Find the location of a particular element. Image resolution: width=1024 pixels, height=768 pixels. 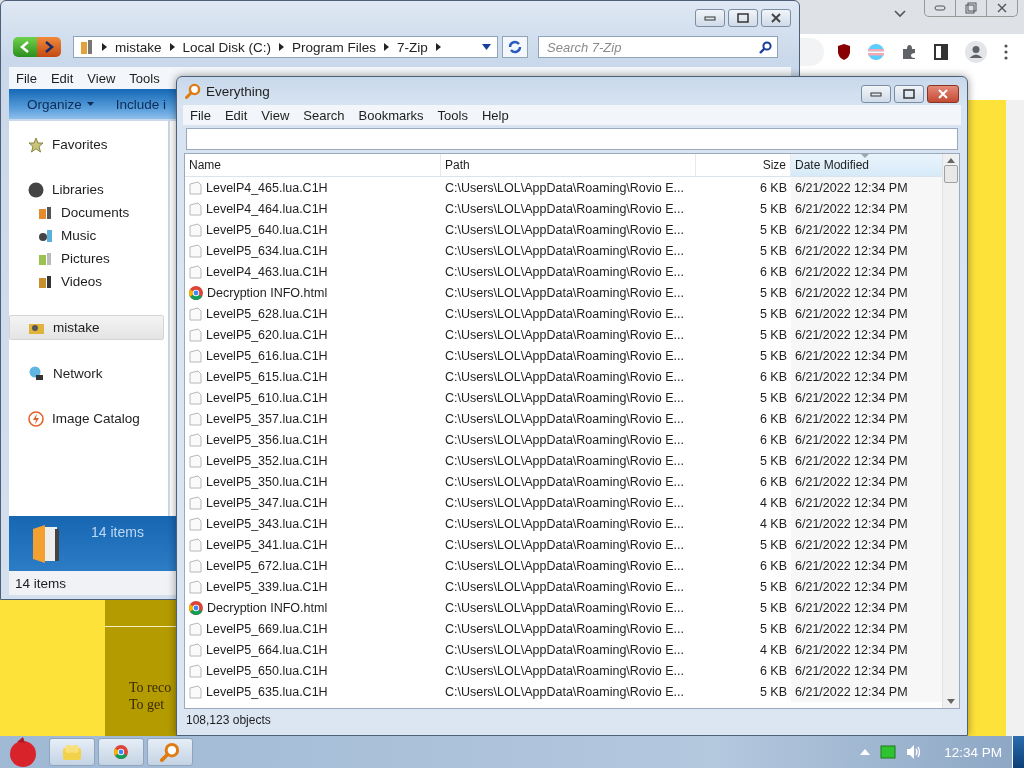

sidebar-item: Documents is located at coordinates (86, 212).